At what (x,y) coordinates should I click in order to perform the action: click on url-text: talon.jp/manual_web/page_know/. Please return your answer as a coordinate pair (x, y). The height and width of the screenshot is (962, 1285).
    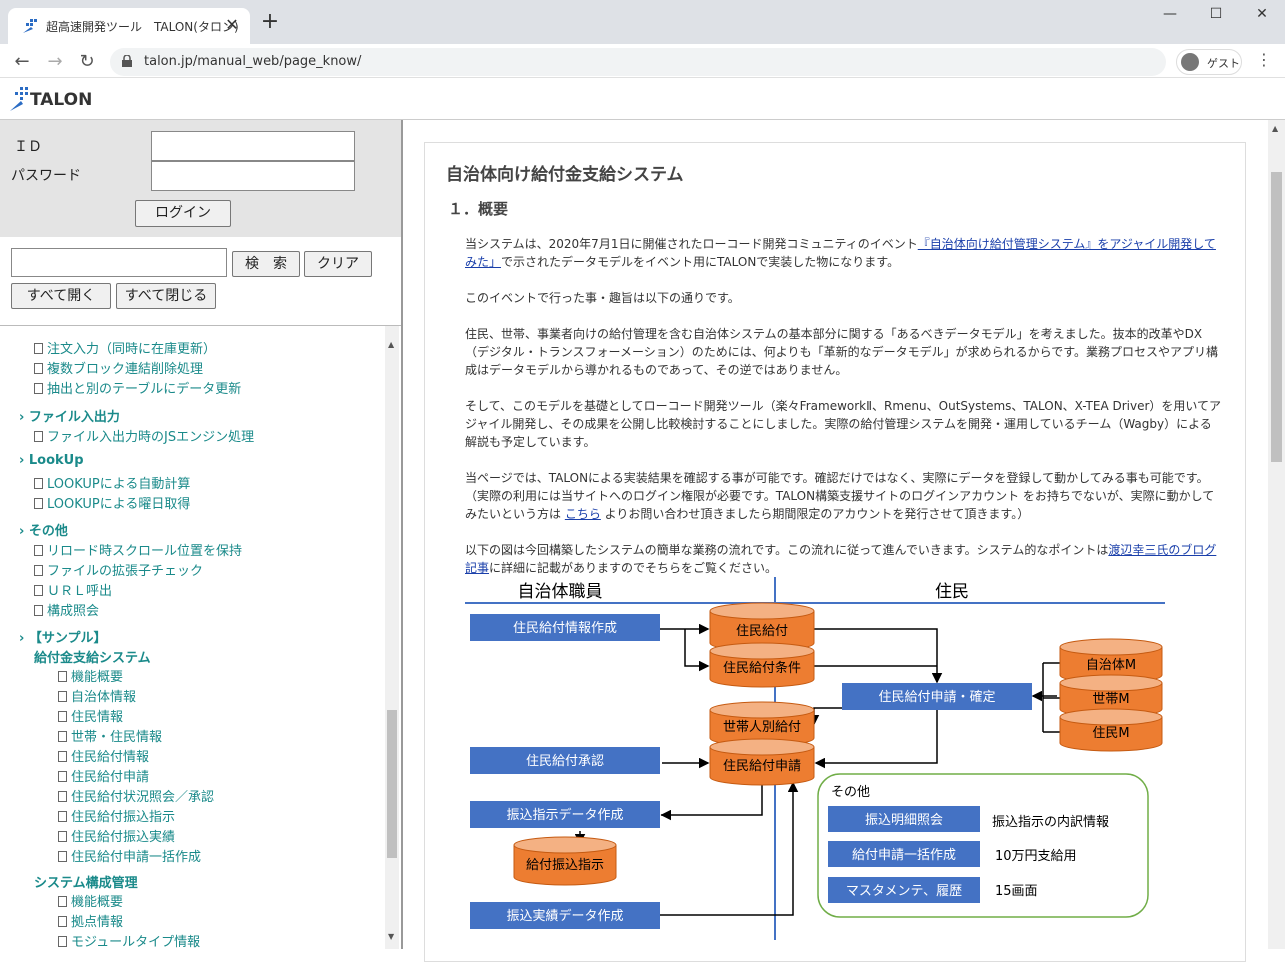
    Looking at the image, I should click on (253, 61).